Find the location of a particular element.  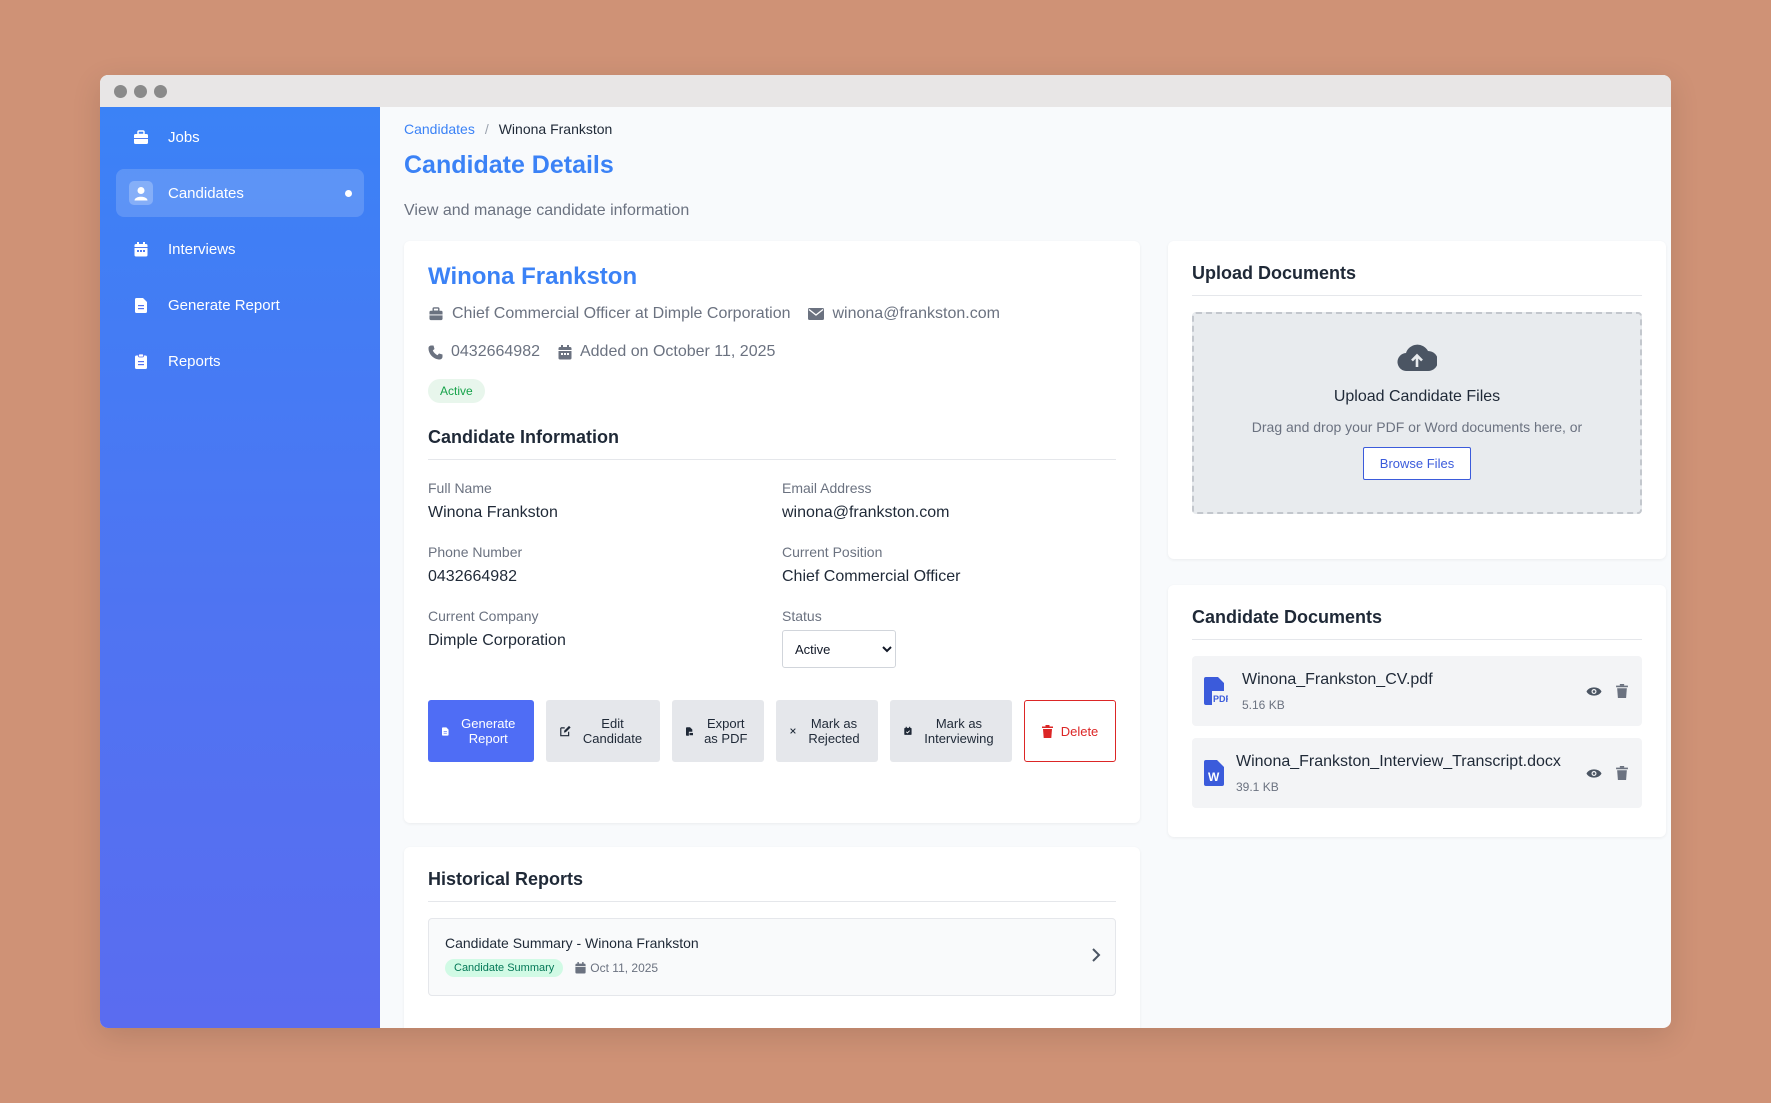

mark-rejected-button: Mark as Rejected is located at coordinates (827, 731).